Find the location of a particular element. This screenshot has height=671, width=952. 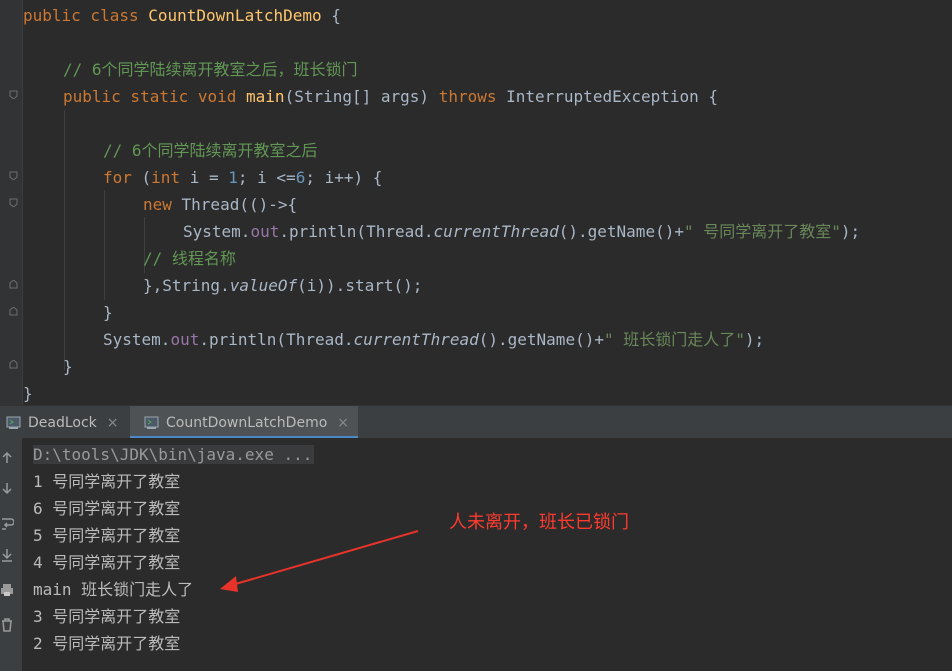

code-text: (); is located at coordinates (408, 285).